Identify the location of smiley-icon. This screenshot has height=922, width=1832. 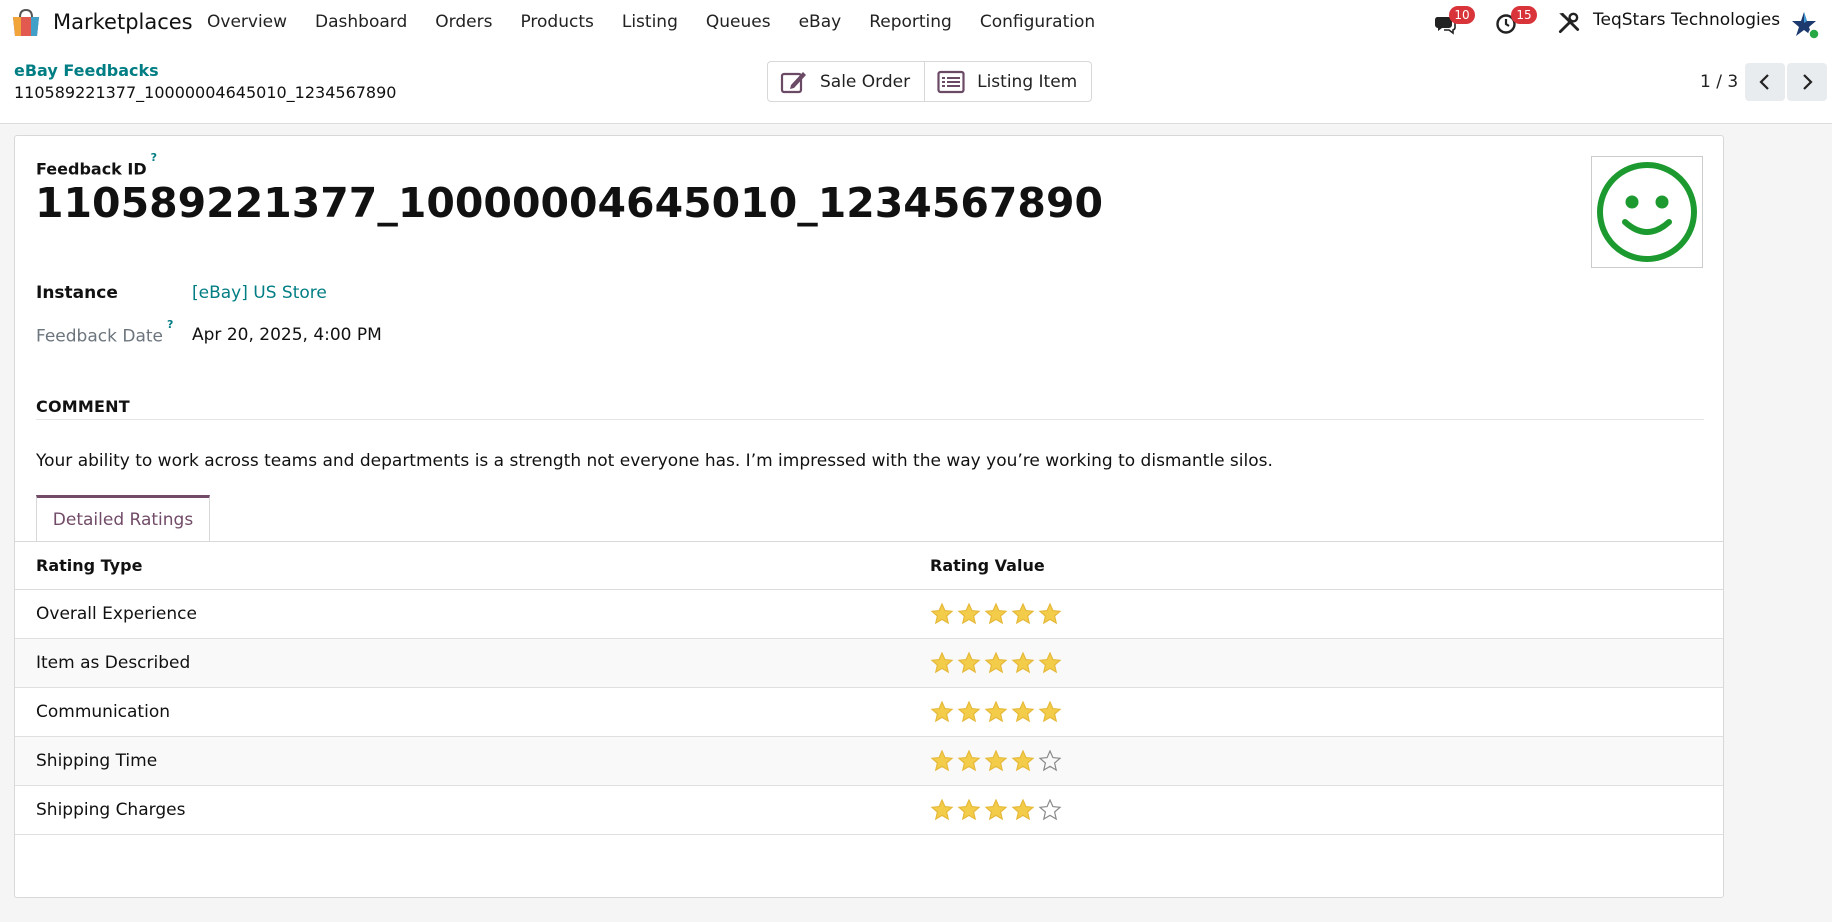
(1647, 212).